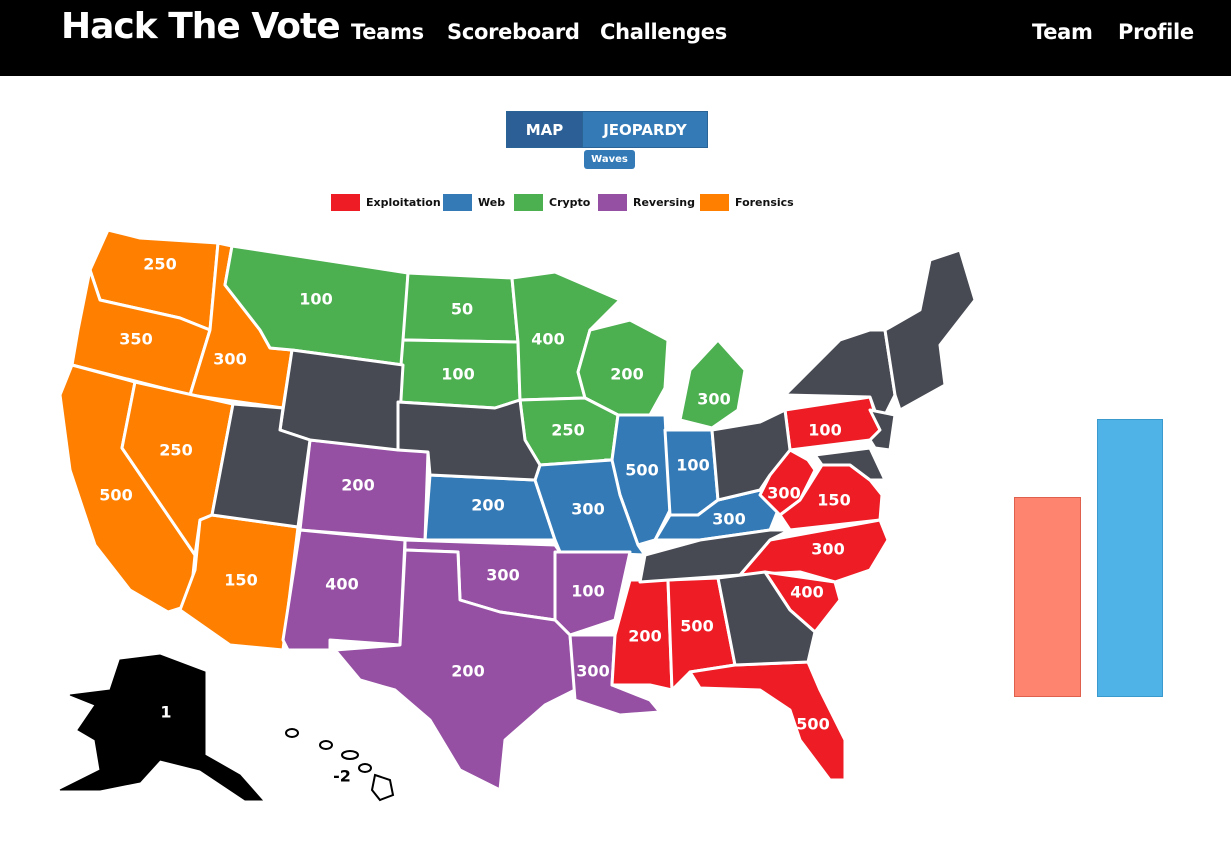 The width and height of the screenshot is (1231, 847). Describe the element at coordinates (229, 359) in the screenshot. I see `points-id: 300` at that location.